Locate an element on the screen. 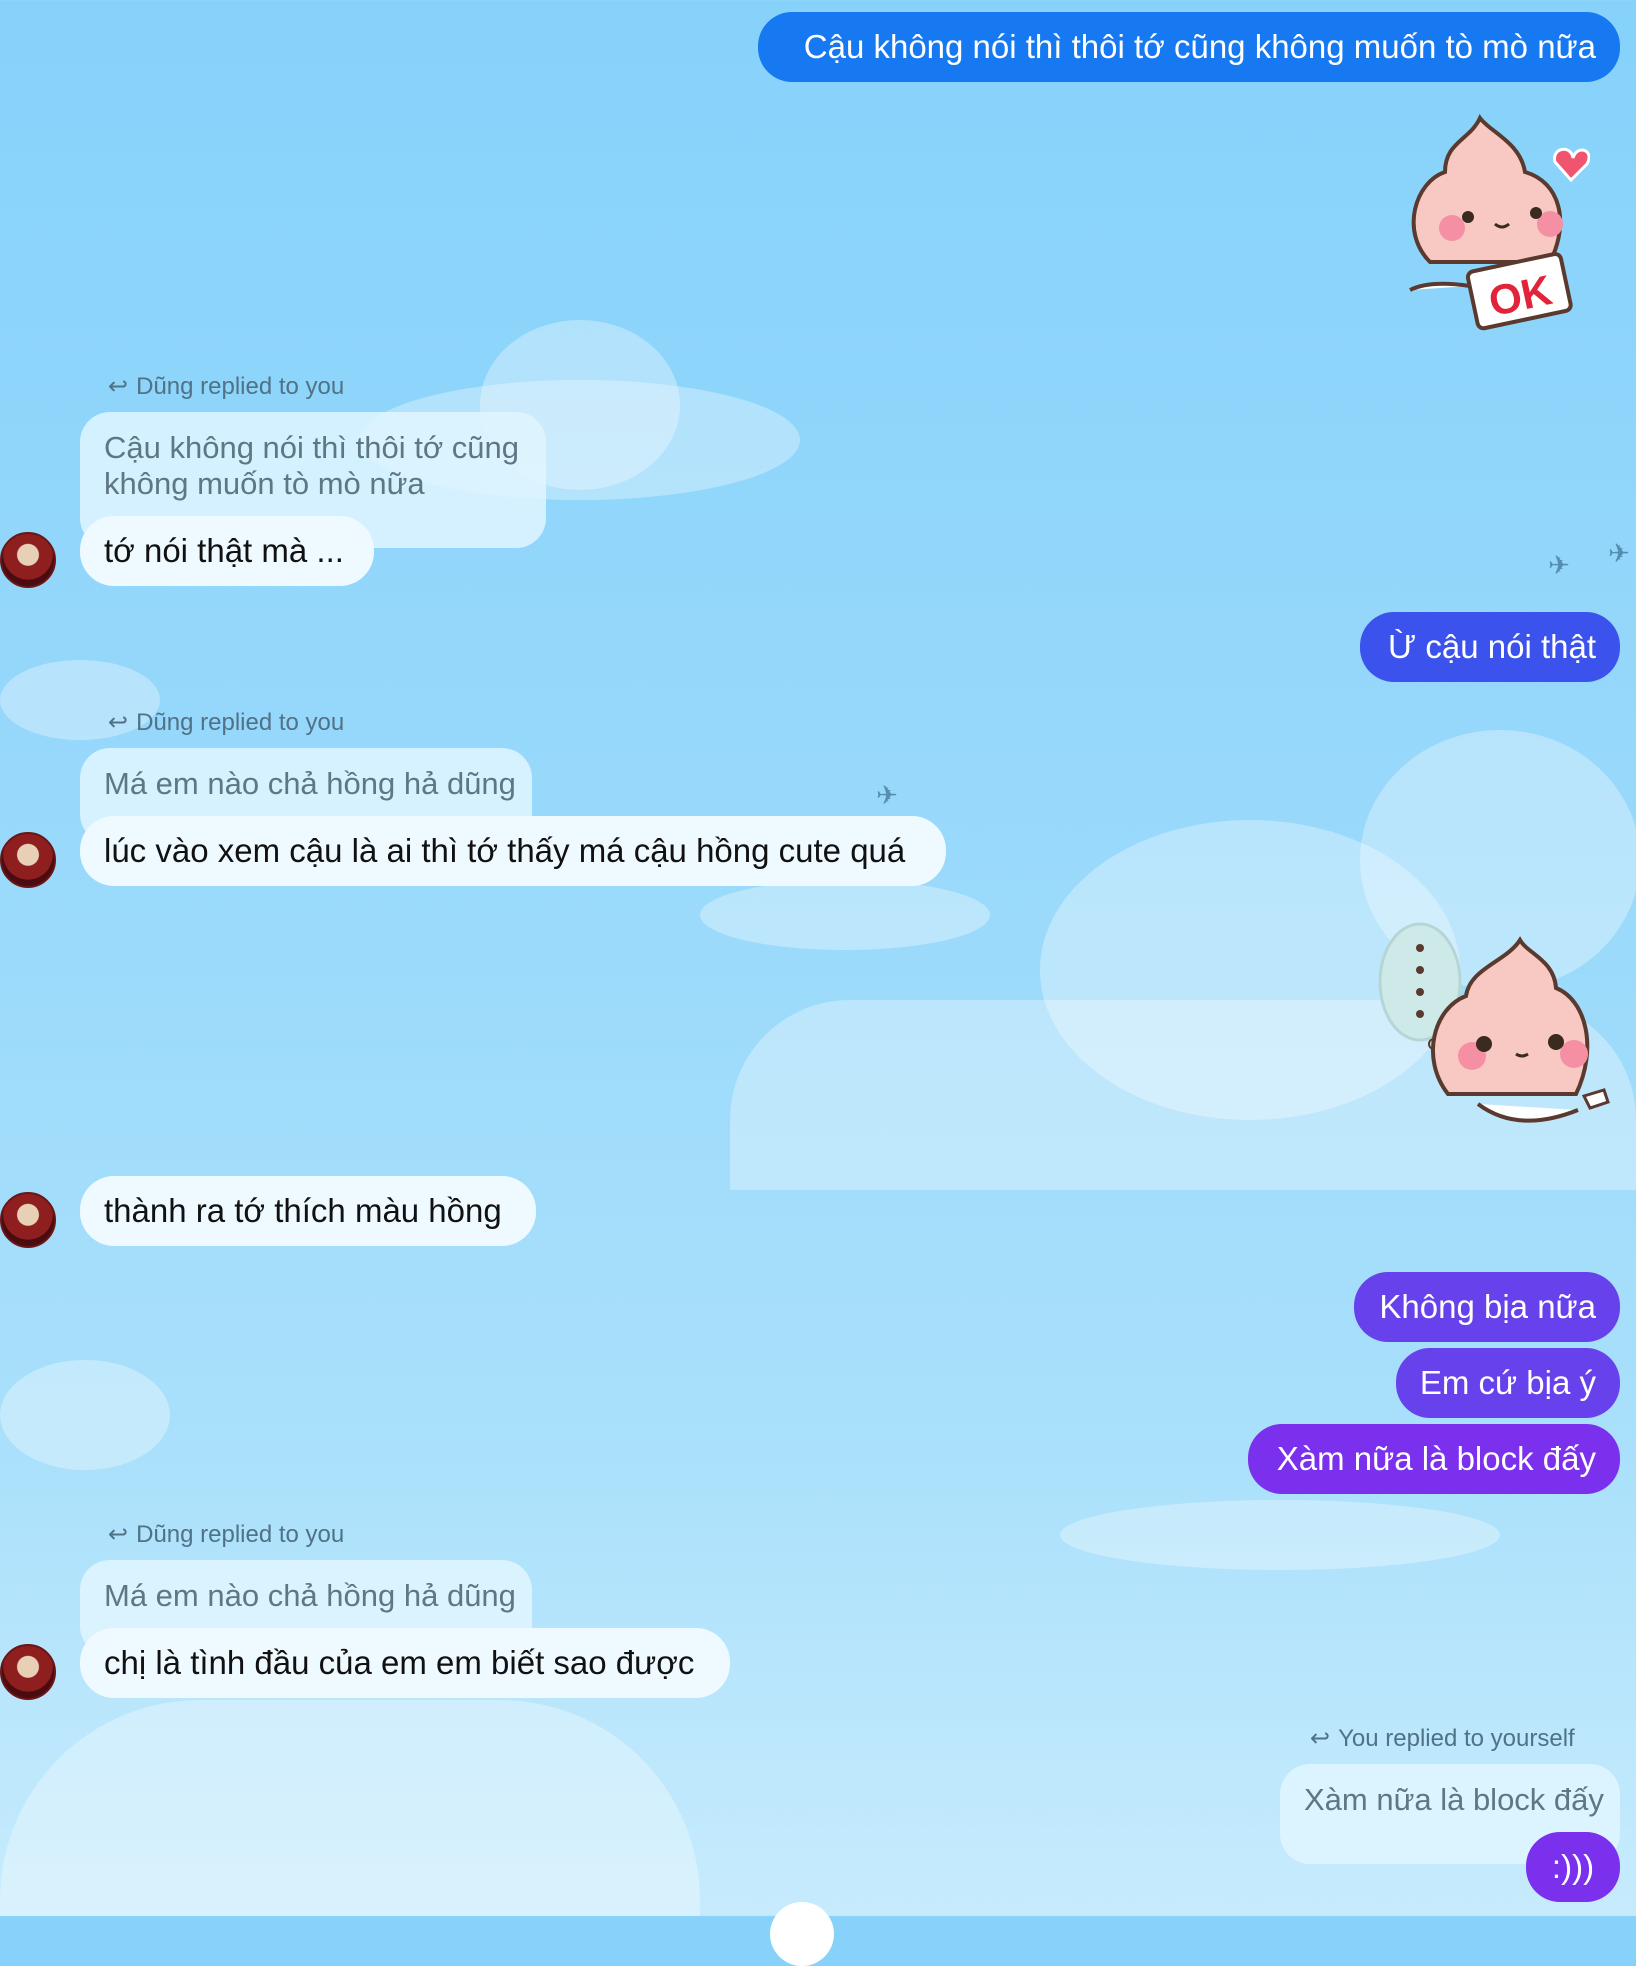  outgoing-message: Xàm nữa là block đấy is located at coordinates (1434, 1459).